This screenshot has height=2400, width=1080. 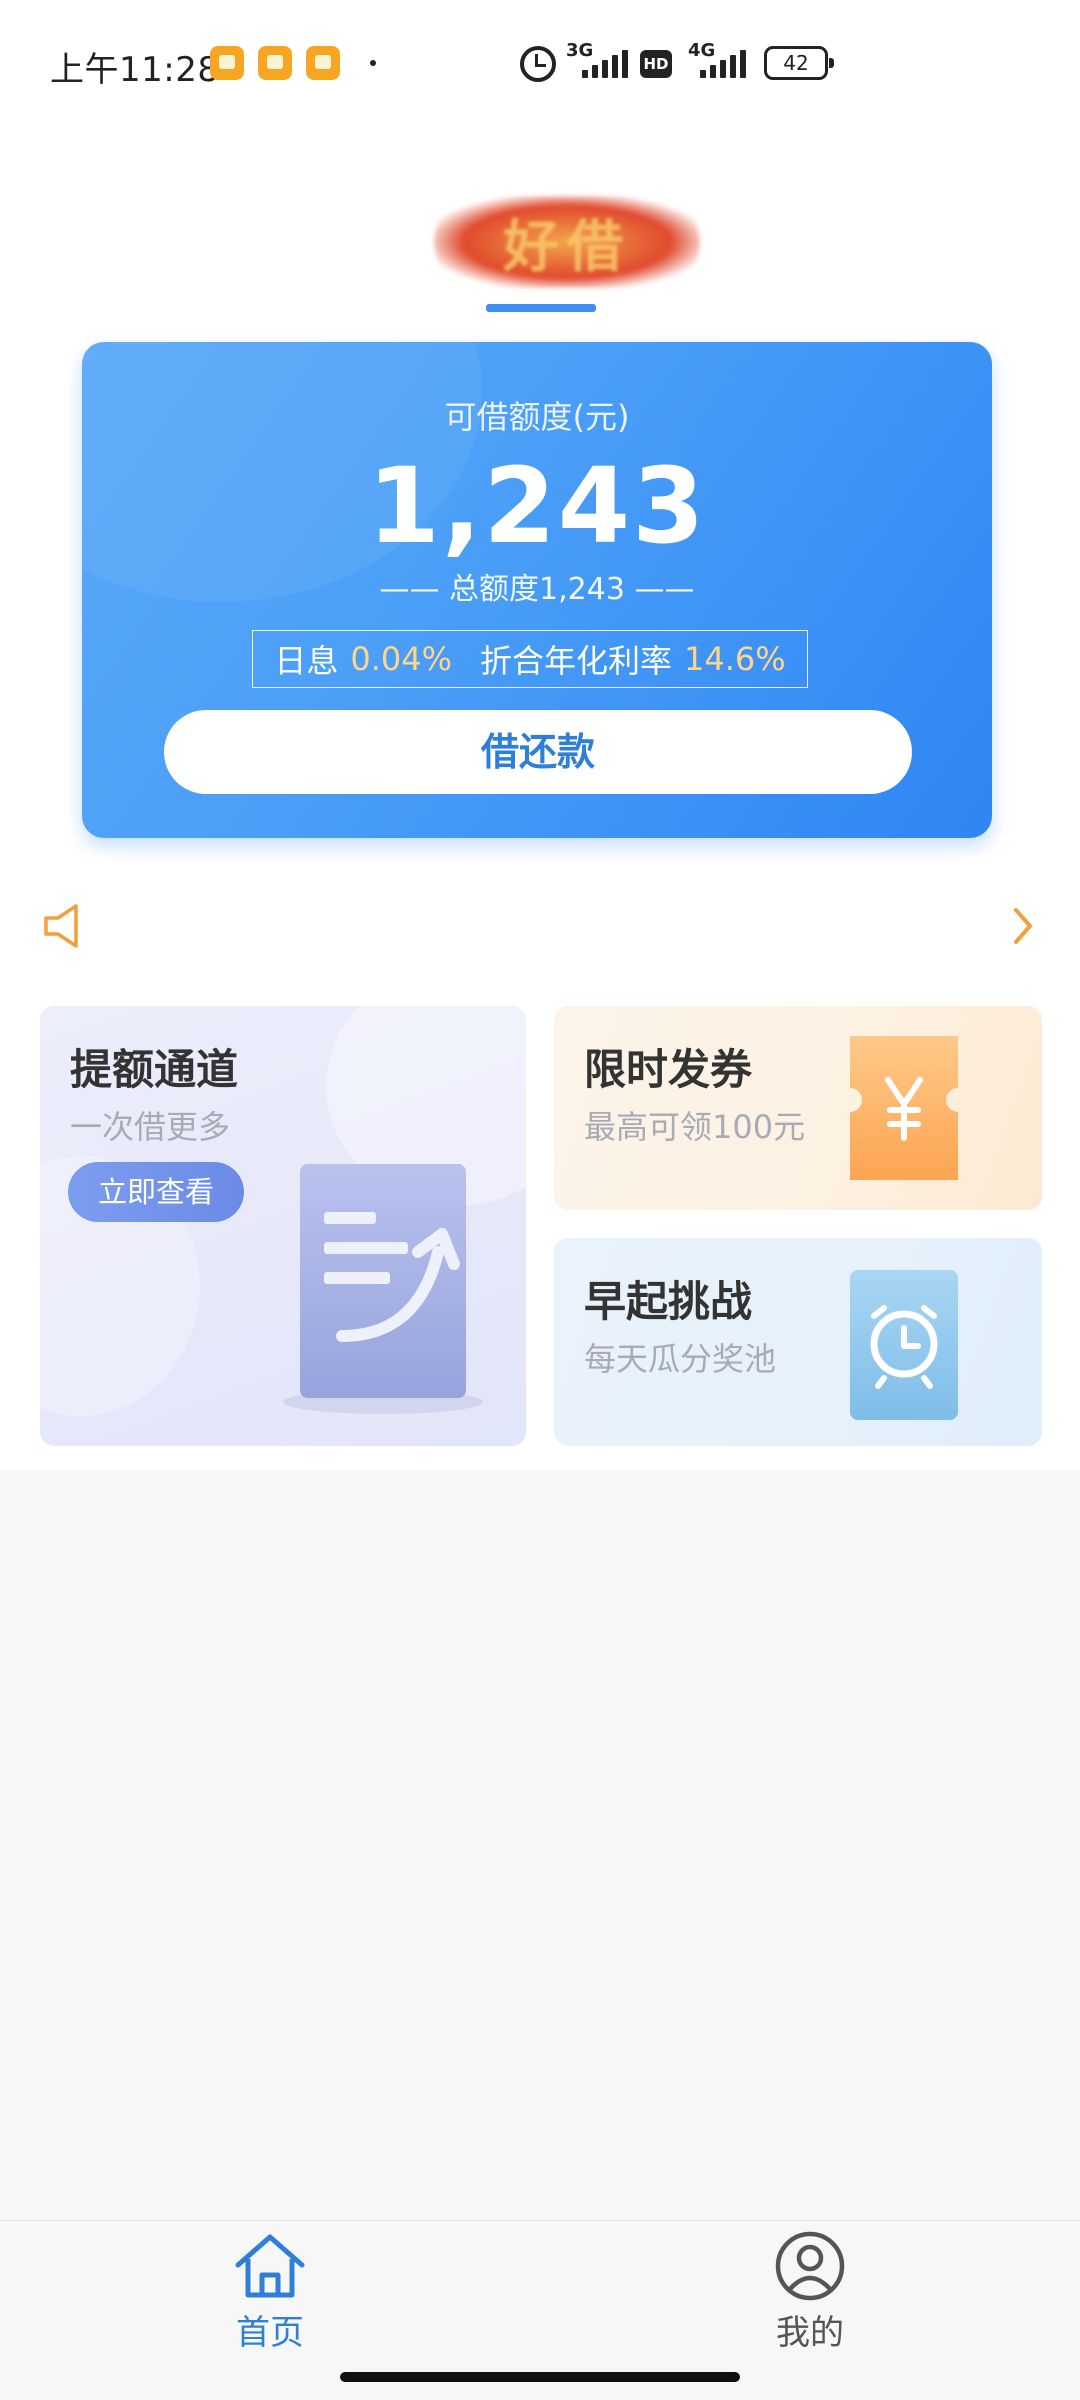 I want to click on logo-text: 好借, so click(x=567, y=247).